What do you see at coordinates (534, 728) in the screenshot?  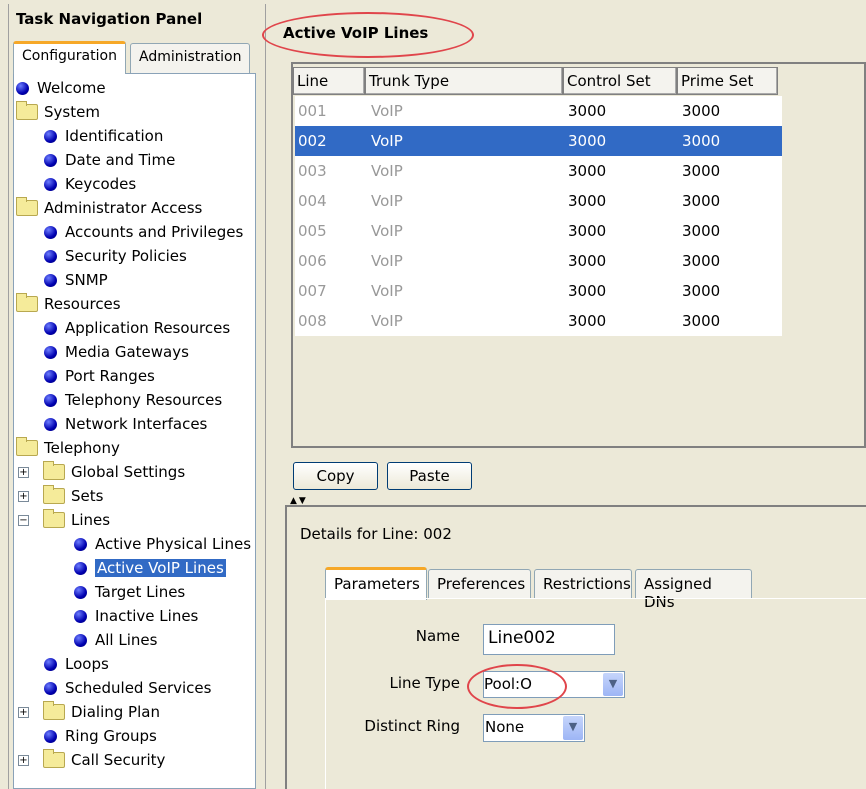 I see `distinct-ring-select: None ▼` at bounding box center [534, 728].